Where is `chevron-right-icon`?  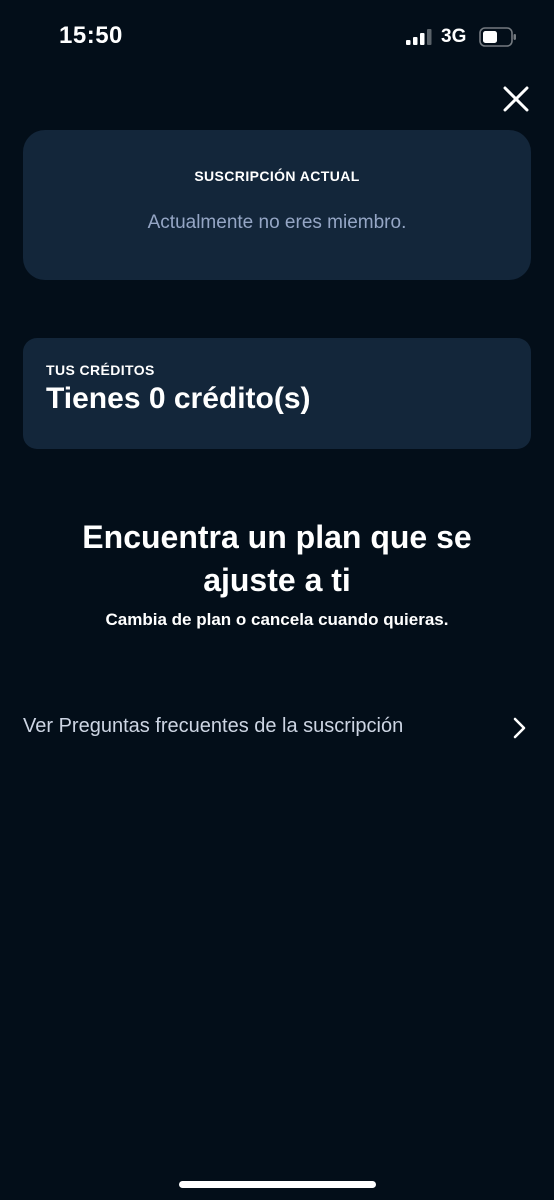 chevron-right-icon is located at coordinates (519, 728).